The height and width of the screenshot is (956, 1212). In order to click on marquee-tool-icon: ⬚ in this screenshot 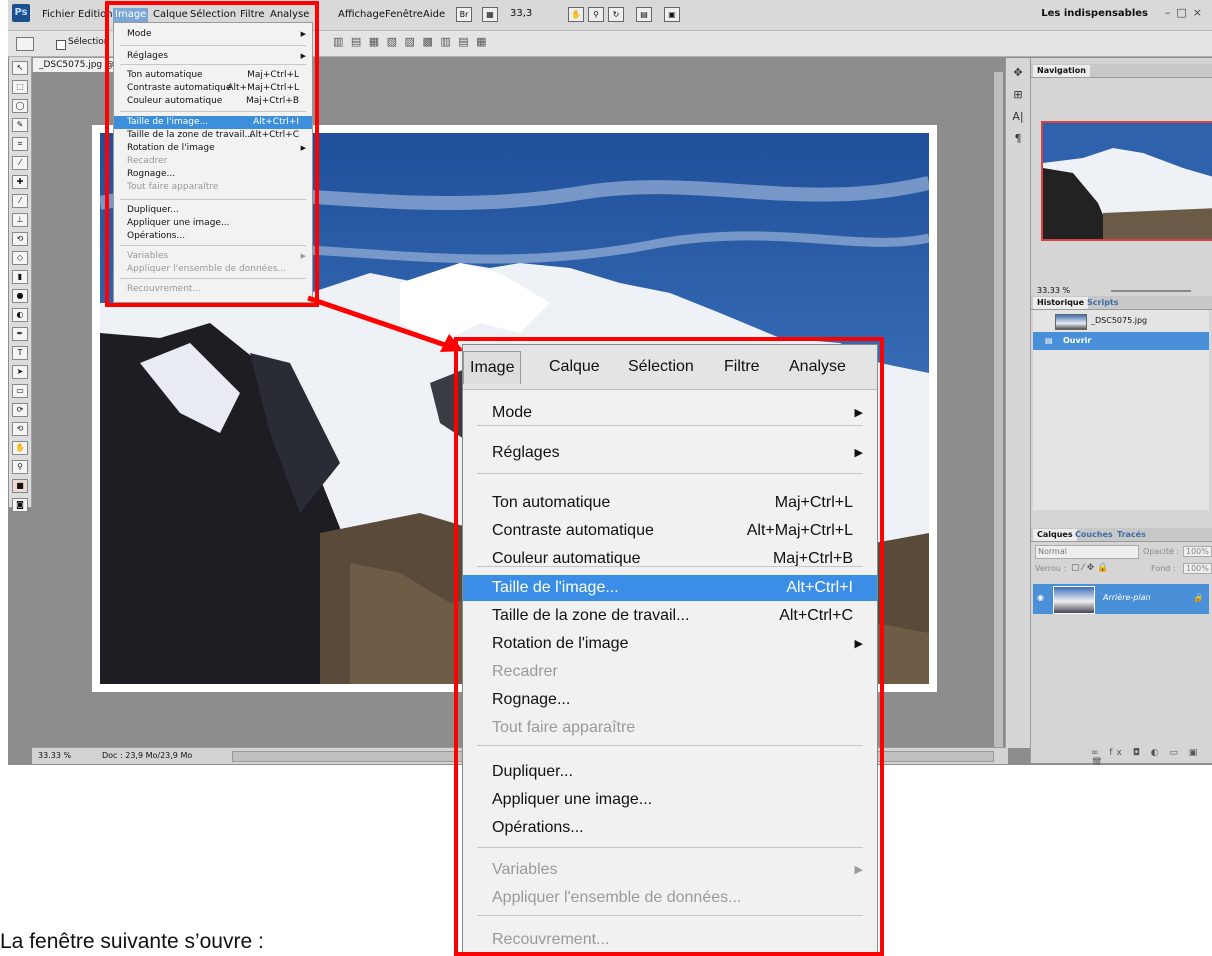, I will do `click(20, 87)`.